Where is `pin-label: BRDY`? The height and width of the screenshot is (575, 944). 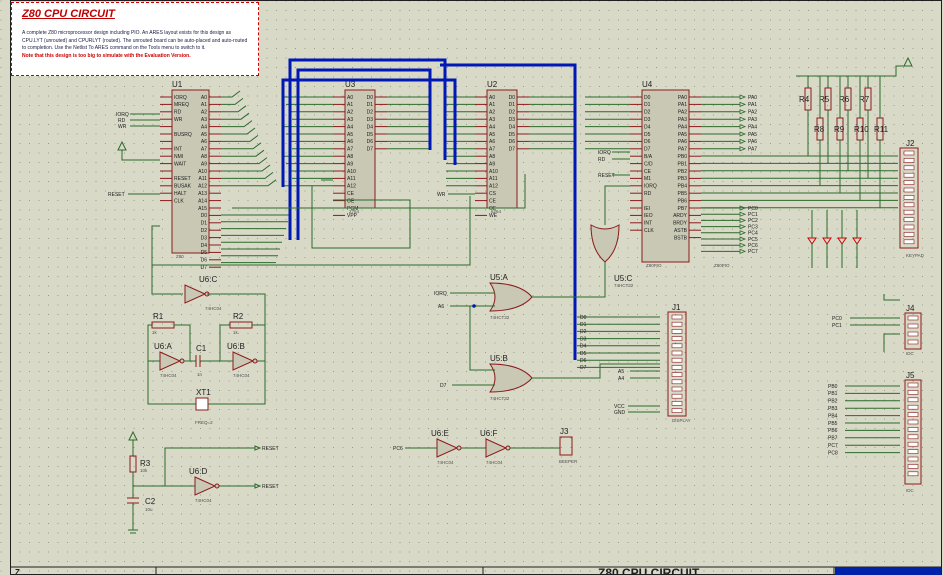
pin-label: BRDY is located at coordinates (680, 224).